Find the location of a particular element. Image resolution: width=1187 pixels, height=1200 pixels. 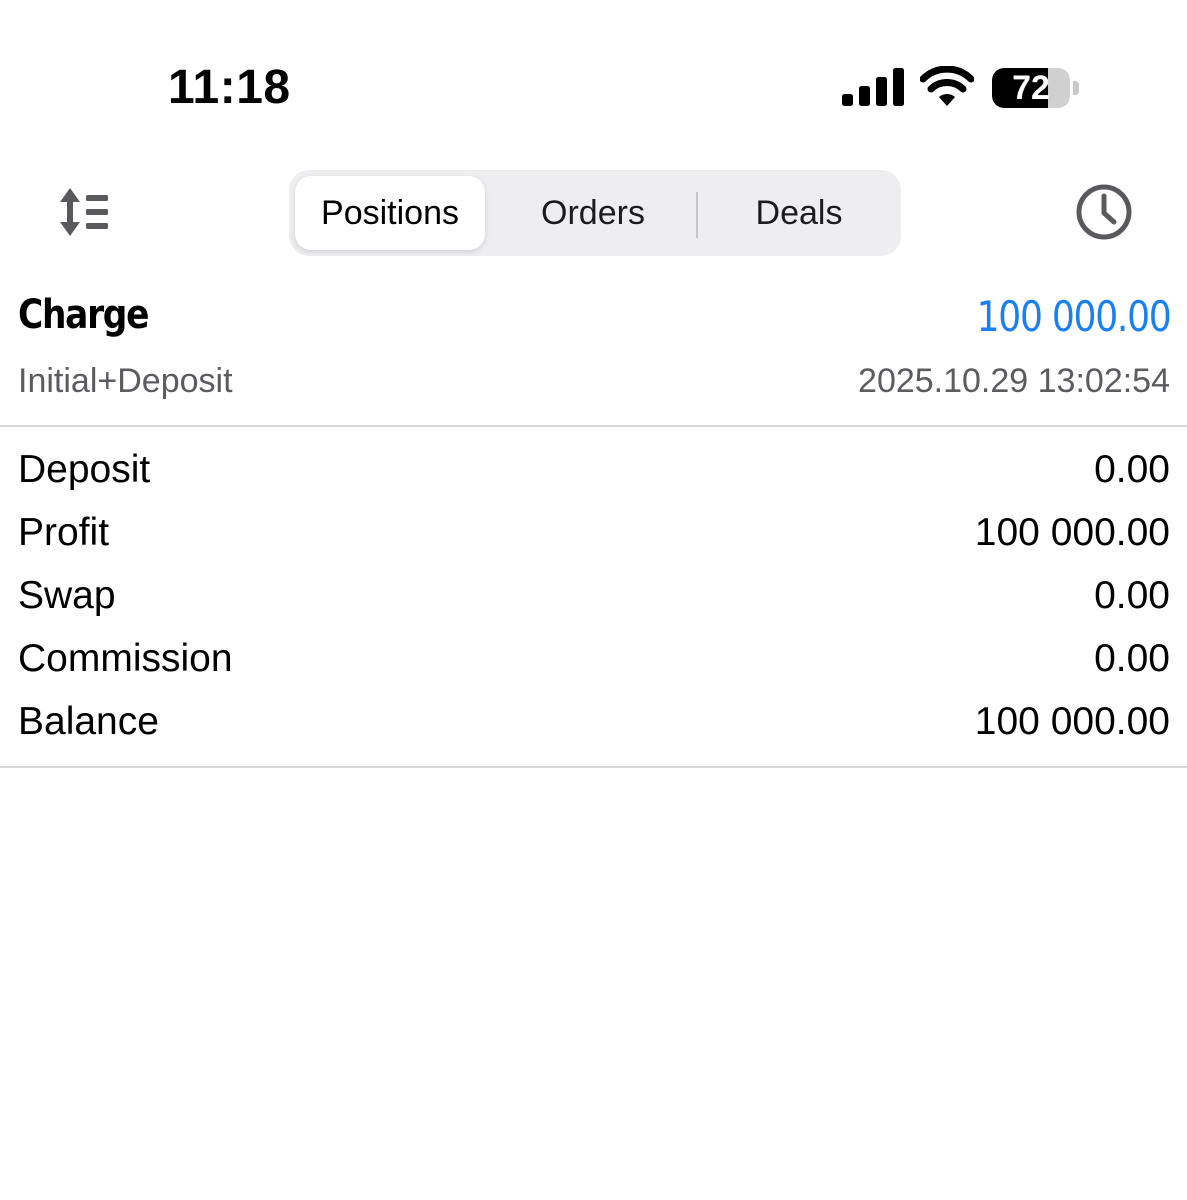

tab-orders: Orders is located at coordinates (593, 213).